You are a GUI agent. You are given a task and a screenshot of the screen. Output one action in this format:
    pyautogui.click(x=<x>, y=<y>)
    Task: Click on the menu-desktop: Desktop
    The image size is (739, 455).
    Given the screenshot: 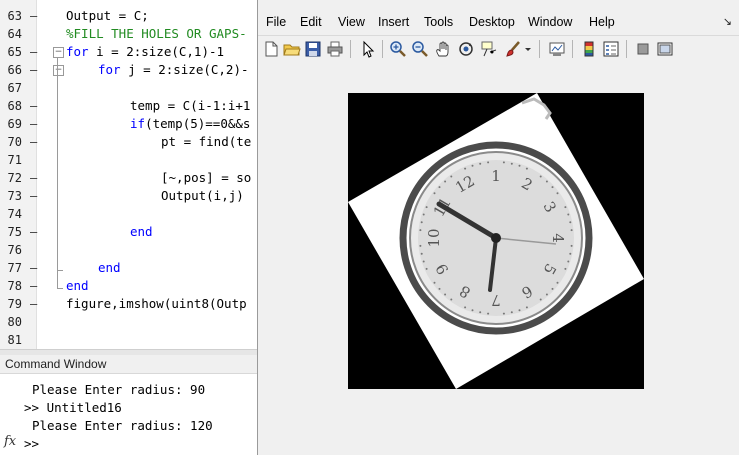 What is the action you would take?
    pyautogui.click(x=492, y=22)
    